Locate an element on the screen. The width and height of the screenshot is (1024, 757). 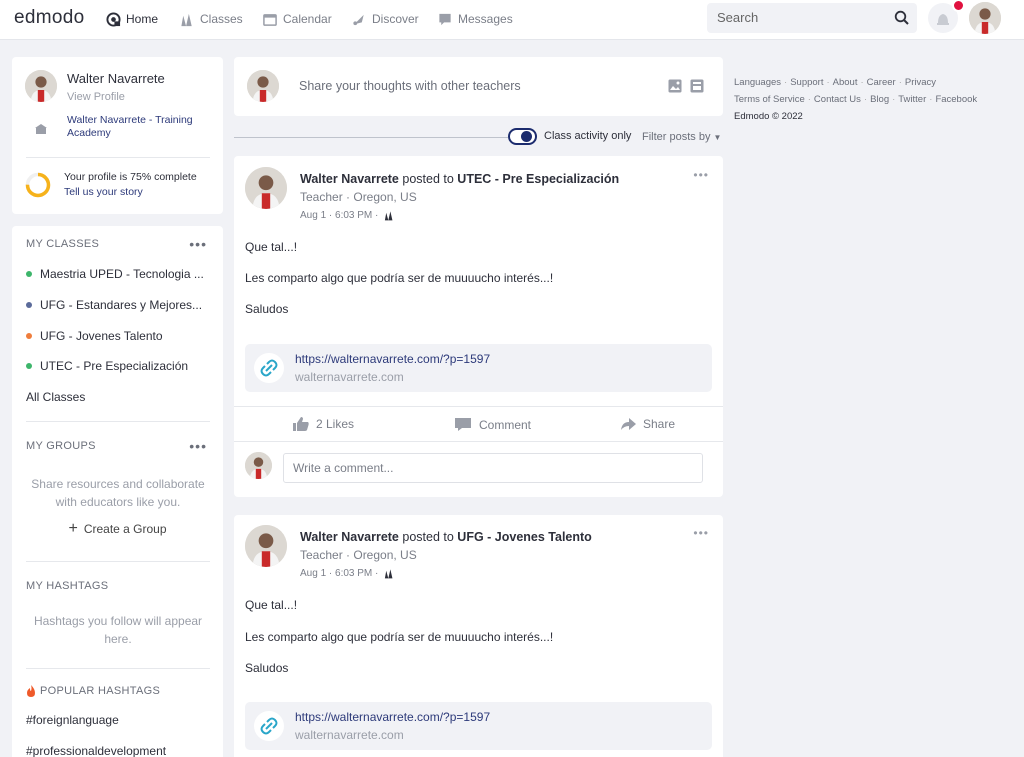
share-input: Share your thoughts with other teachers is located at coordinates (410, 86).